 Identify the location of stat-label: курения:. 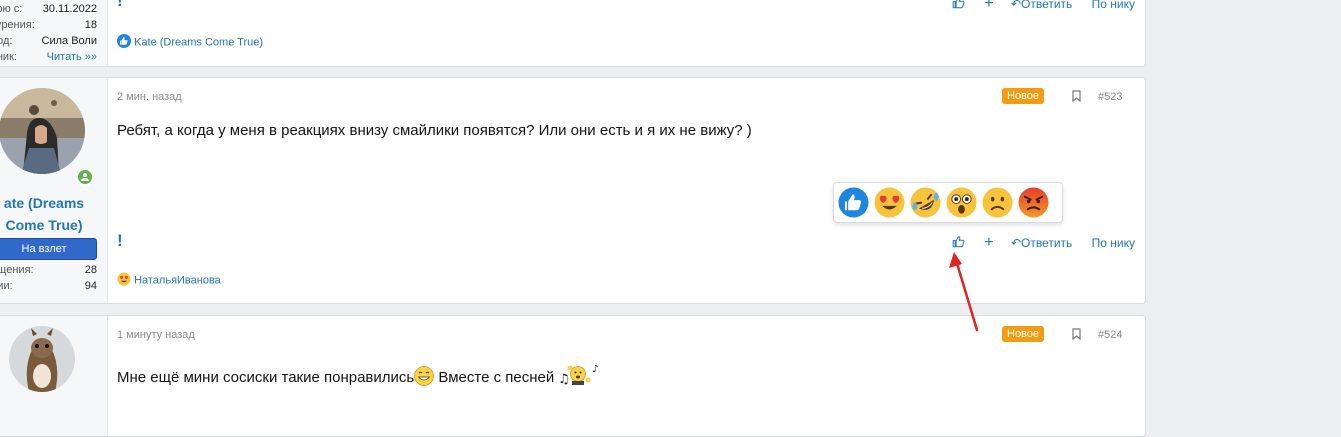
(17, 25).